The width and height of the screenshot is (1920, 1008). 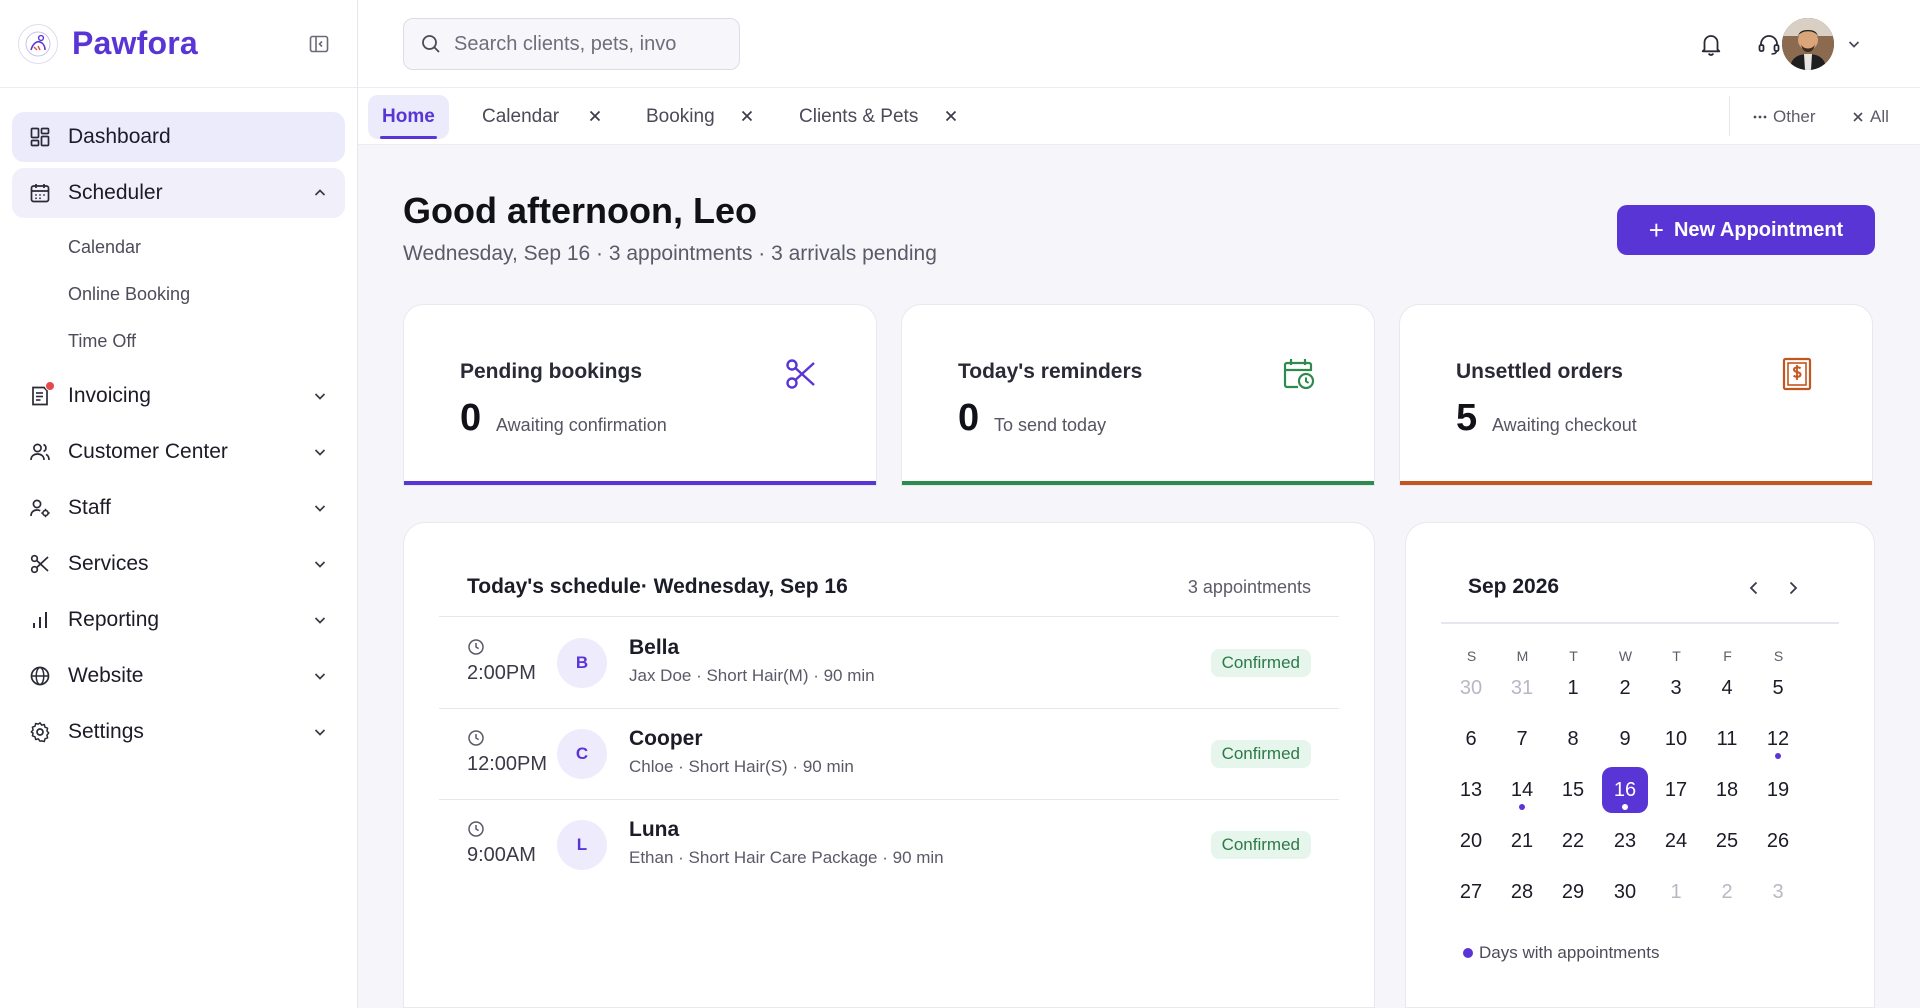 I want to click on calendar-day-number: 9, so click(x=1625, y=738).